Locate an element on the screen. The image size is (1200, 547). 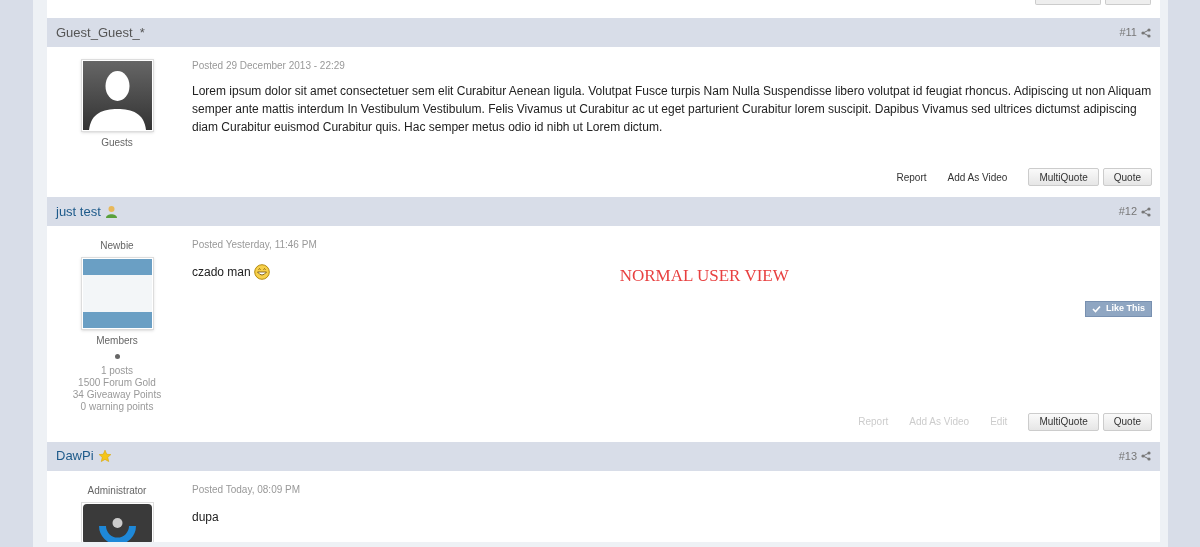
post-number: #13 is located at coordinates (1127, 456).